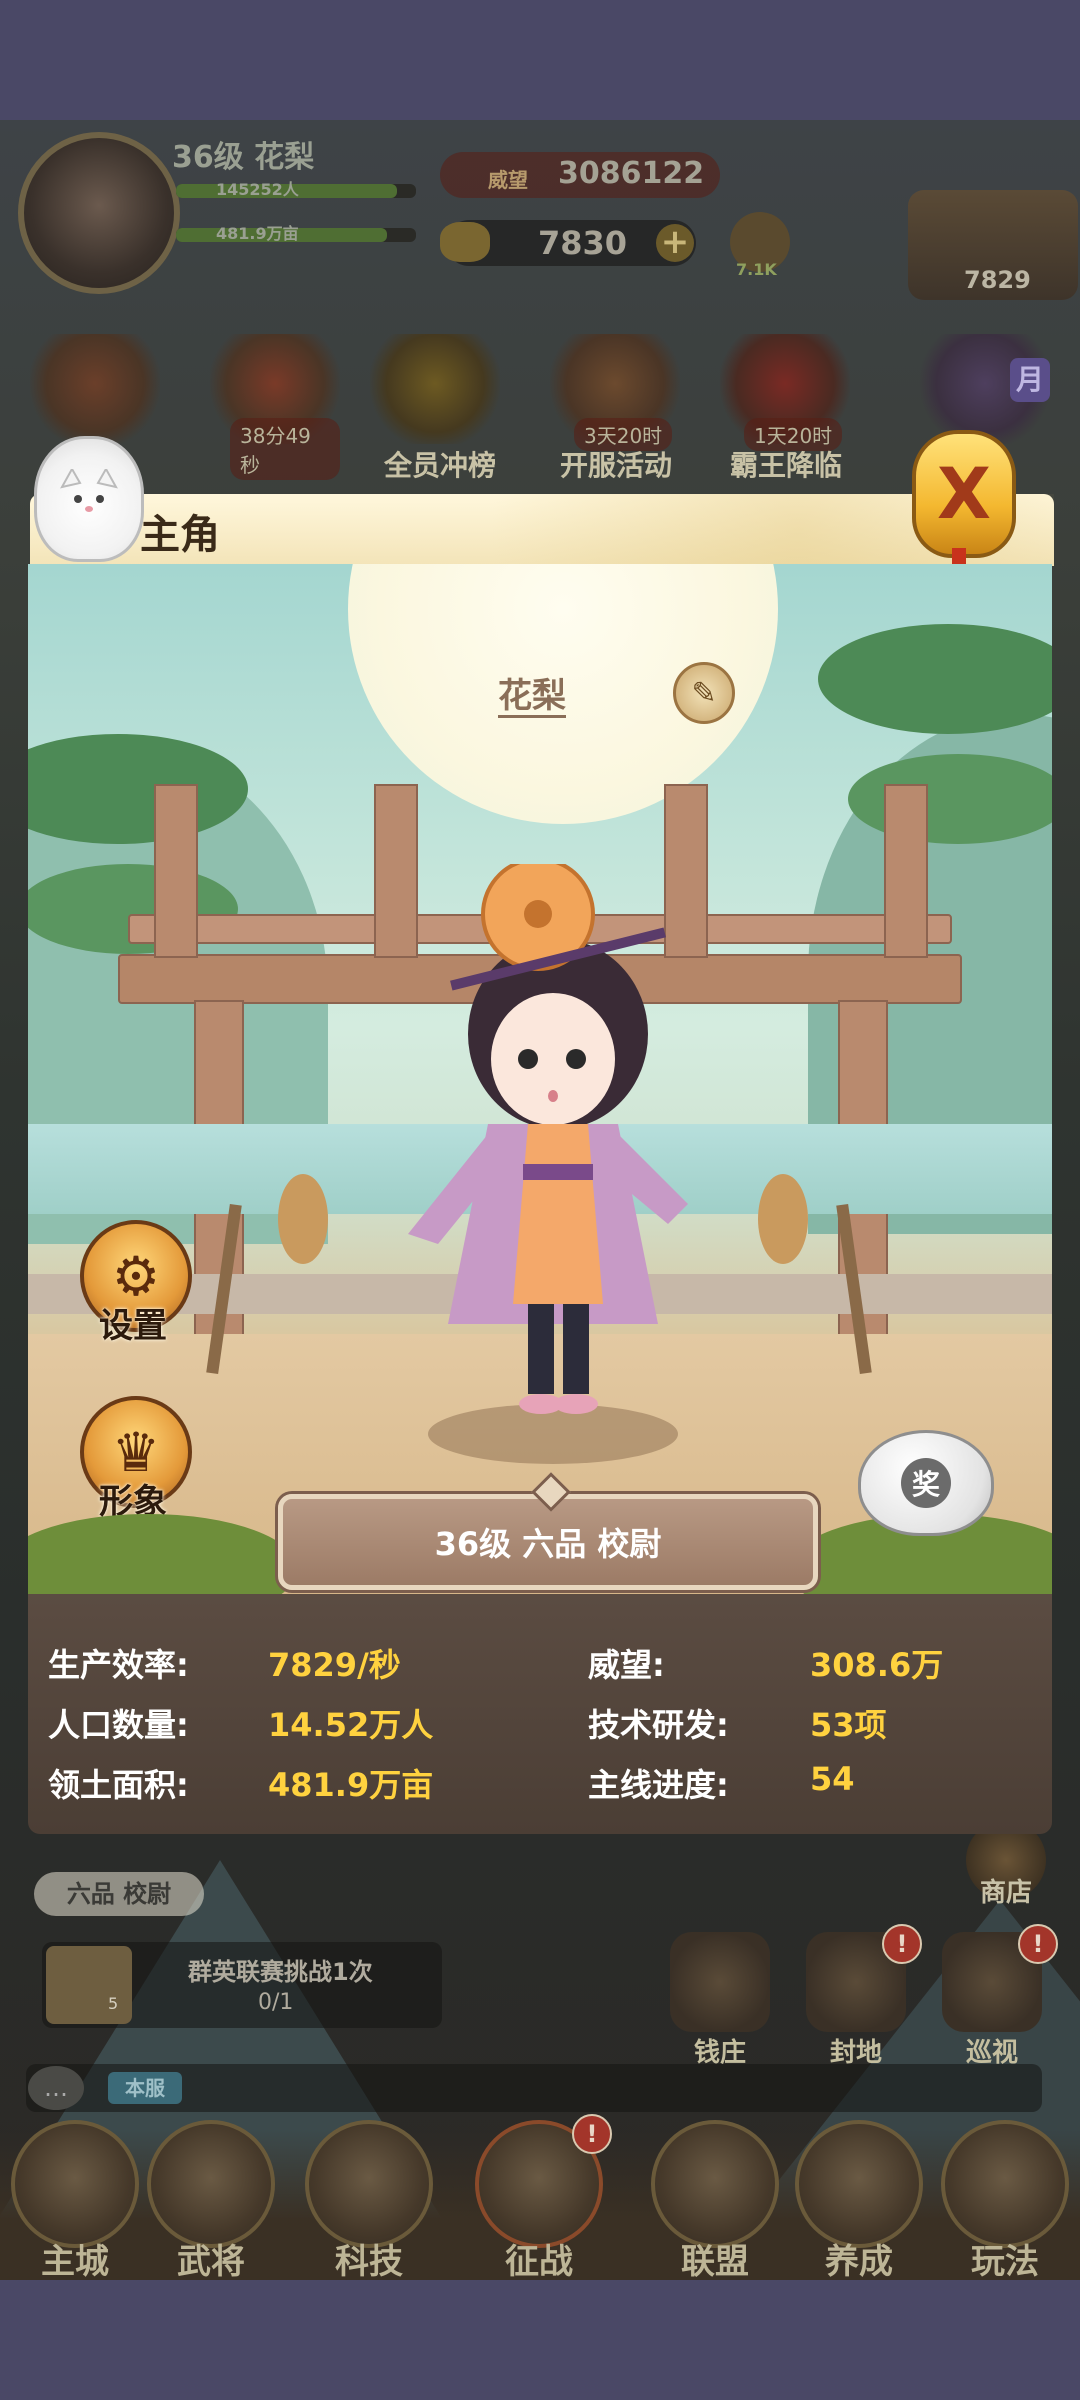 The height and width of the screenshot is (2400, 1080). What do you see at coordinates (145, 2088) in the screenshot?
I see `chat-channel-tag: 本服` at bounding box center [145, 2088].